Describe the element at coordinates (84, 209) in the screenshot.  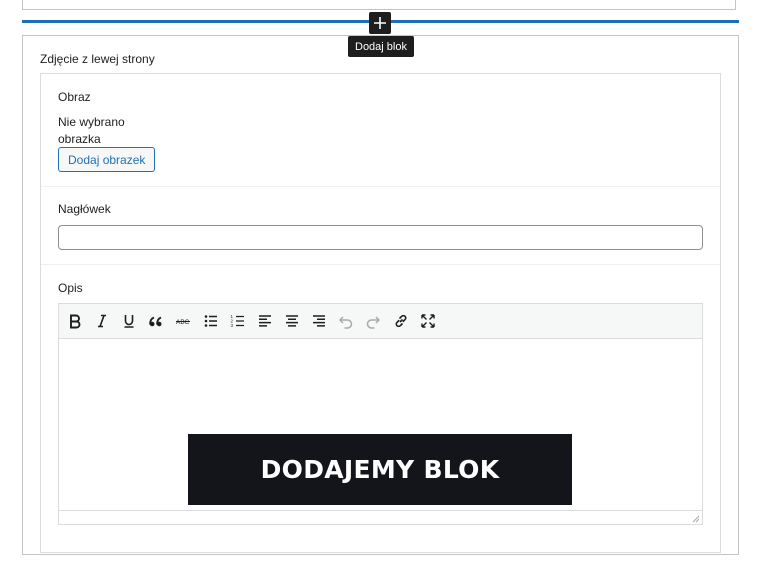
I see `heading-label: Nagłówek` at that location.